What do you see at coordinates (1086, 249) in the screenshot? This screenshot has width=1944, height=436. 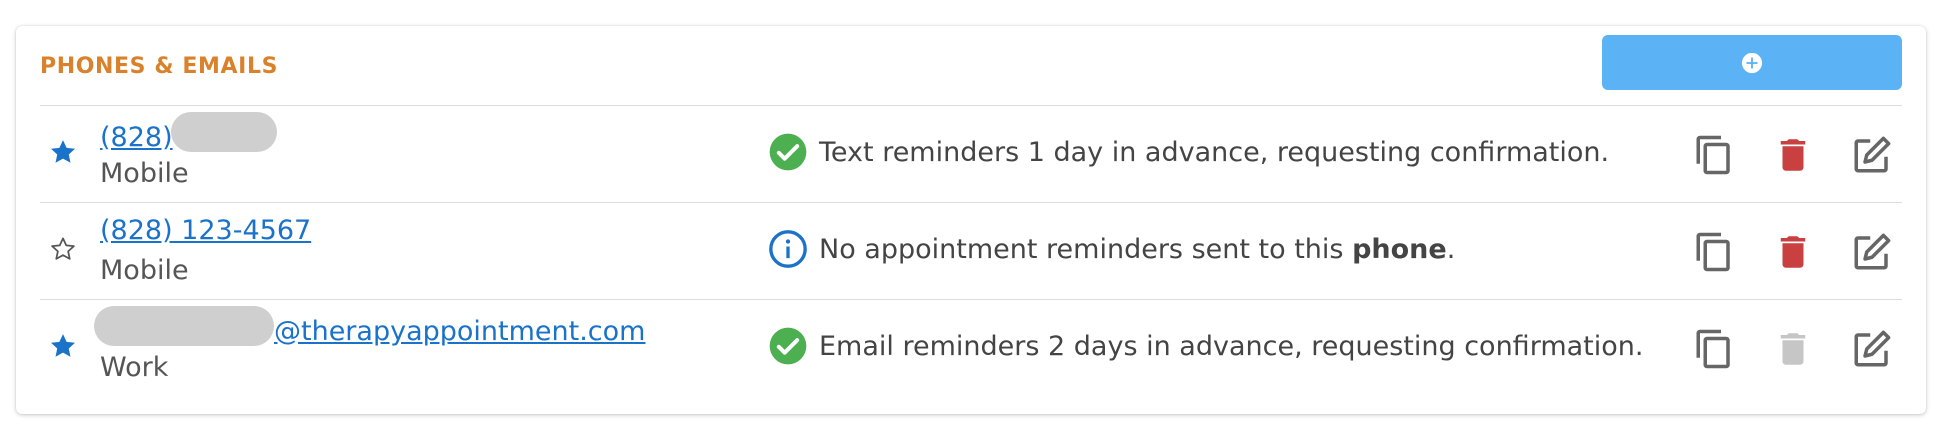 I see `status-text-prefix: No appointment reminders sent to this` at bounding box center [1086, 249].